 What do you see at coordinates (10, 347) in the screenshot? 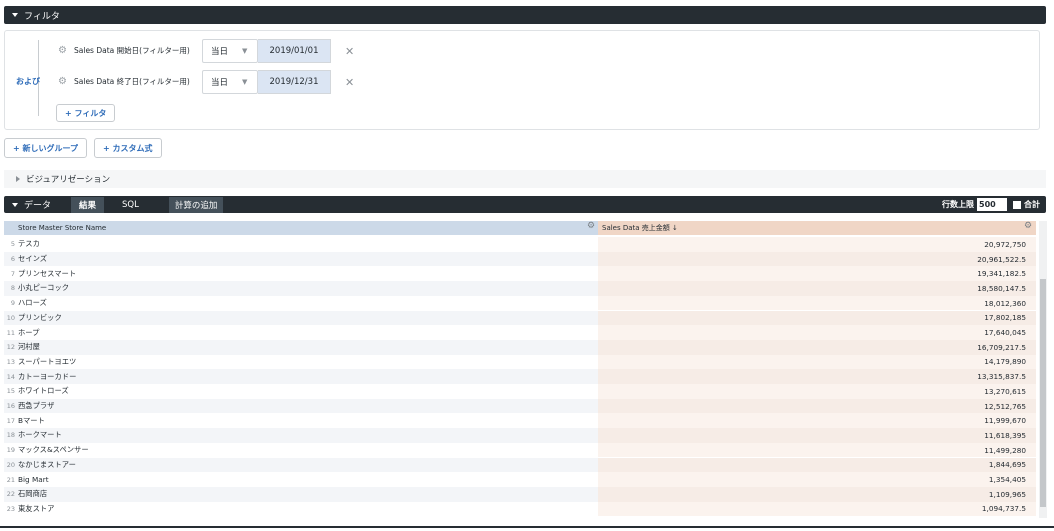
I see `row-number: 12` at bounding box center [10, 347].